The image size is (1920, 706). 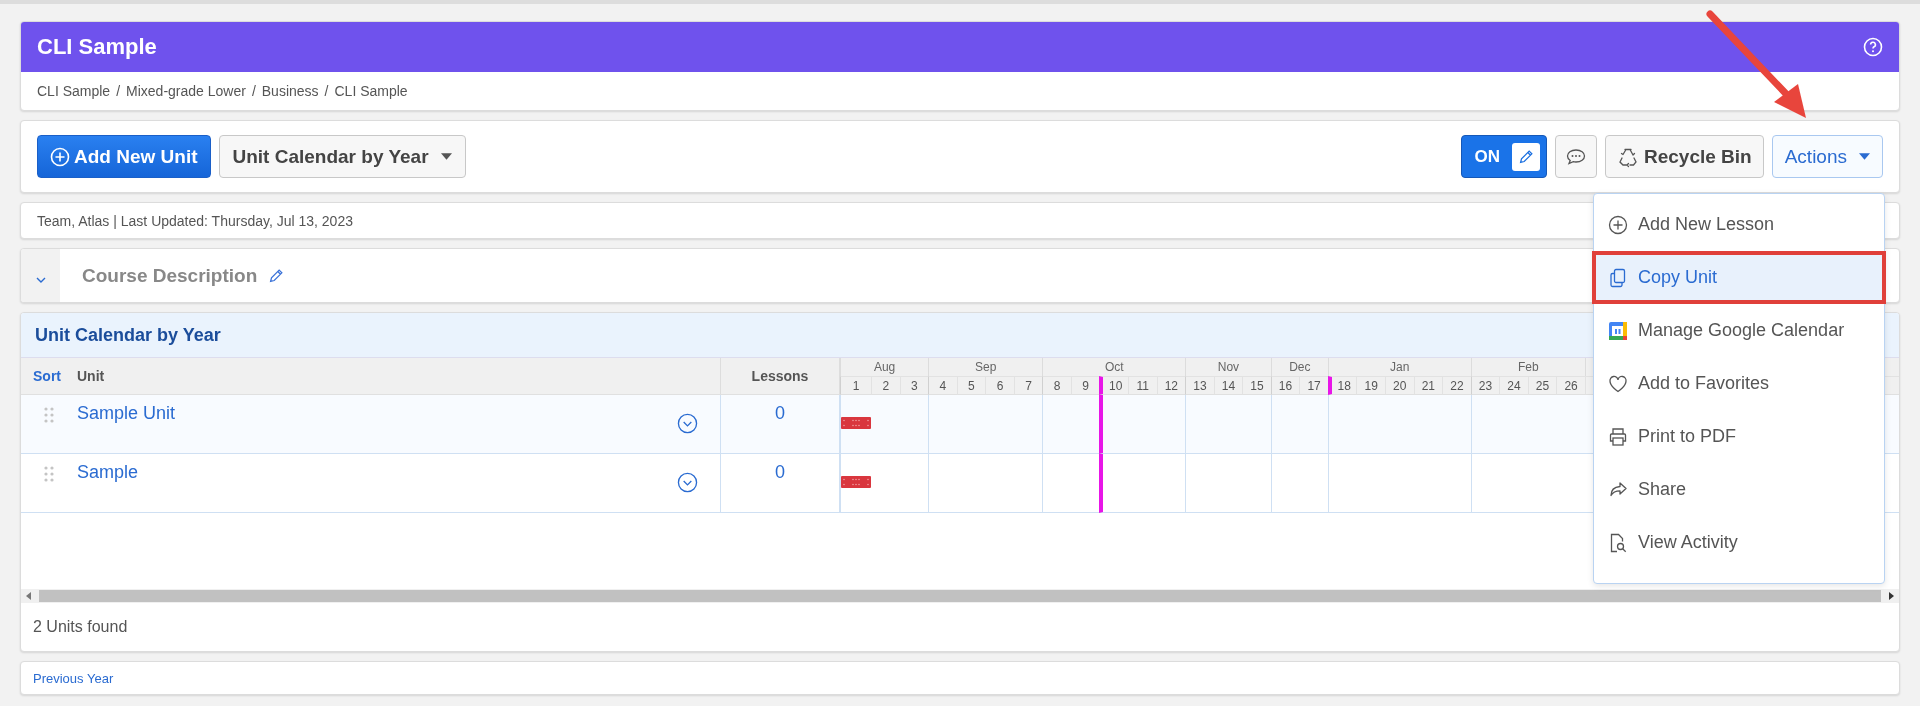 I want to click on breadcrumb-link: Mixed-grade Lower, so click(x=186, y=91).